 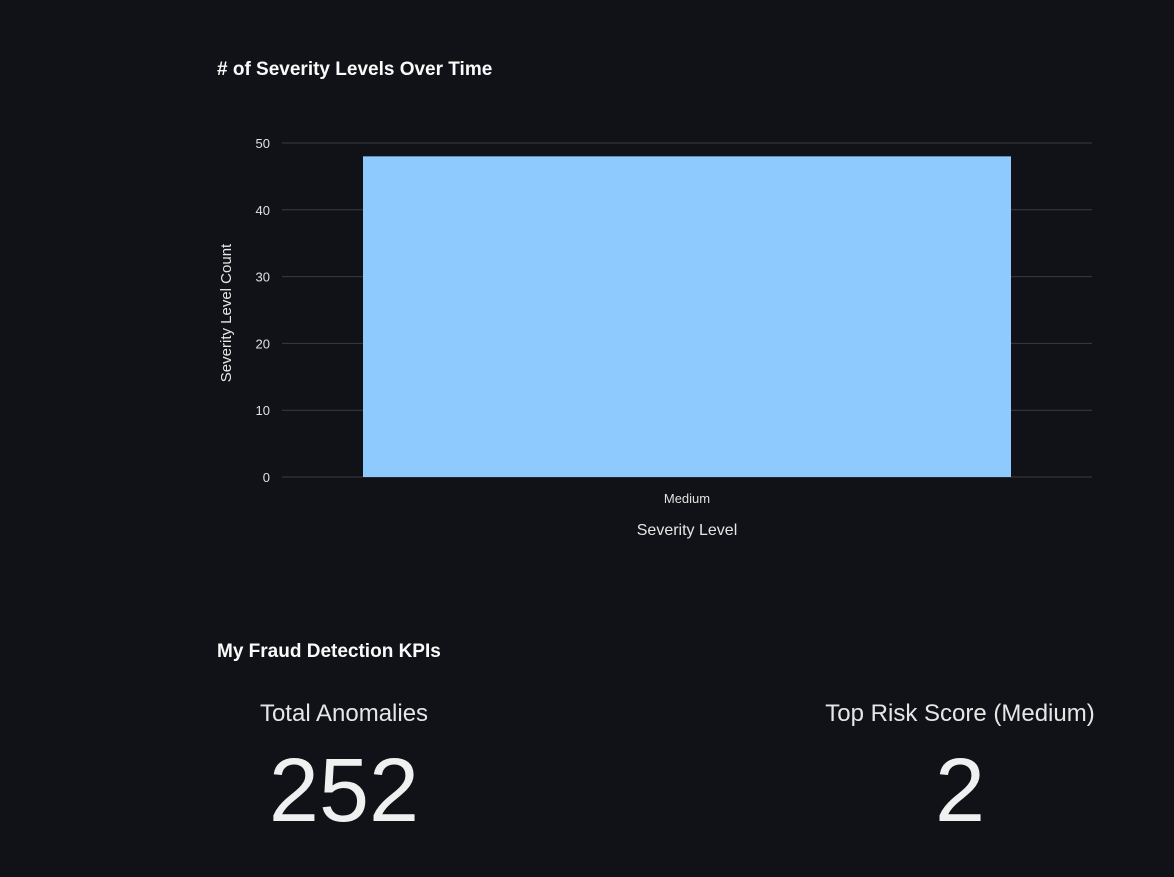 What do you see at coordinates (687, 530) in the screenshot?
I see `x-axis-title: Severity Level` at bounding box center [687, 530].